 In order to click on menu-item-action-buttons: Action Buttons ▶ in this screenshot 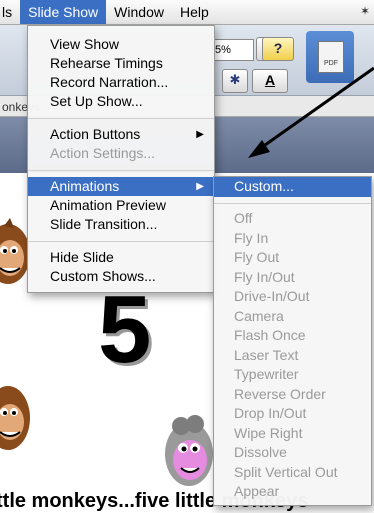, I will do `click(121, 134)`.